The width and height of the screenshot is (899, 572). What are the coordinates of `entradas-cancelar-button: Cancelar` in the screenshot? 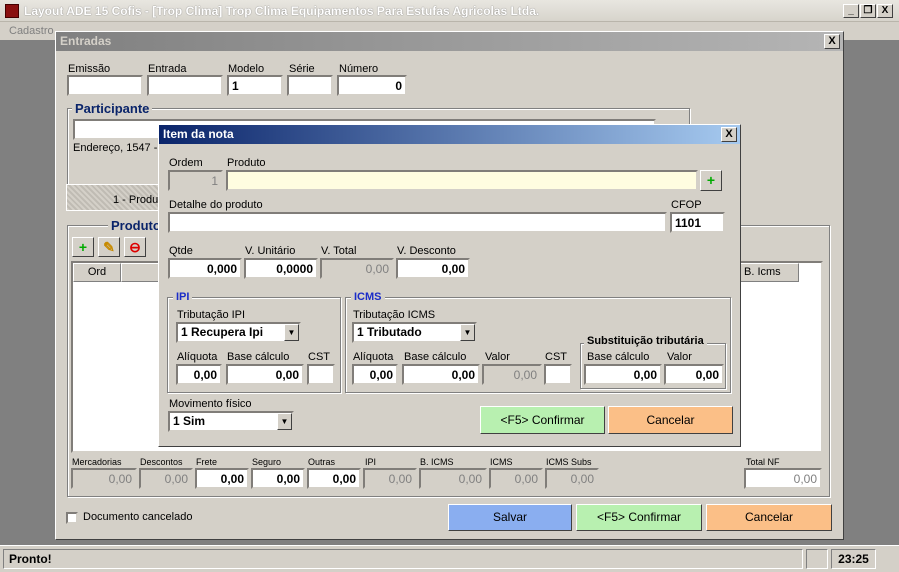 It's located at (769, 517).